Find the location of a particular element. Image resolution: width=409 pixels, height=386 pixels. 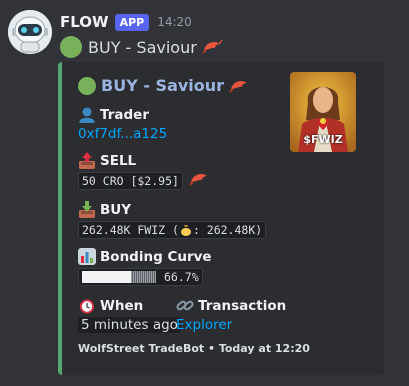

message-text: BUY - Saviour is located at coordinates (142, 47).